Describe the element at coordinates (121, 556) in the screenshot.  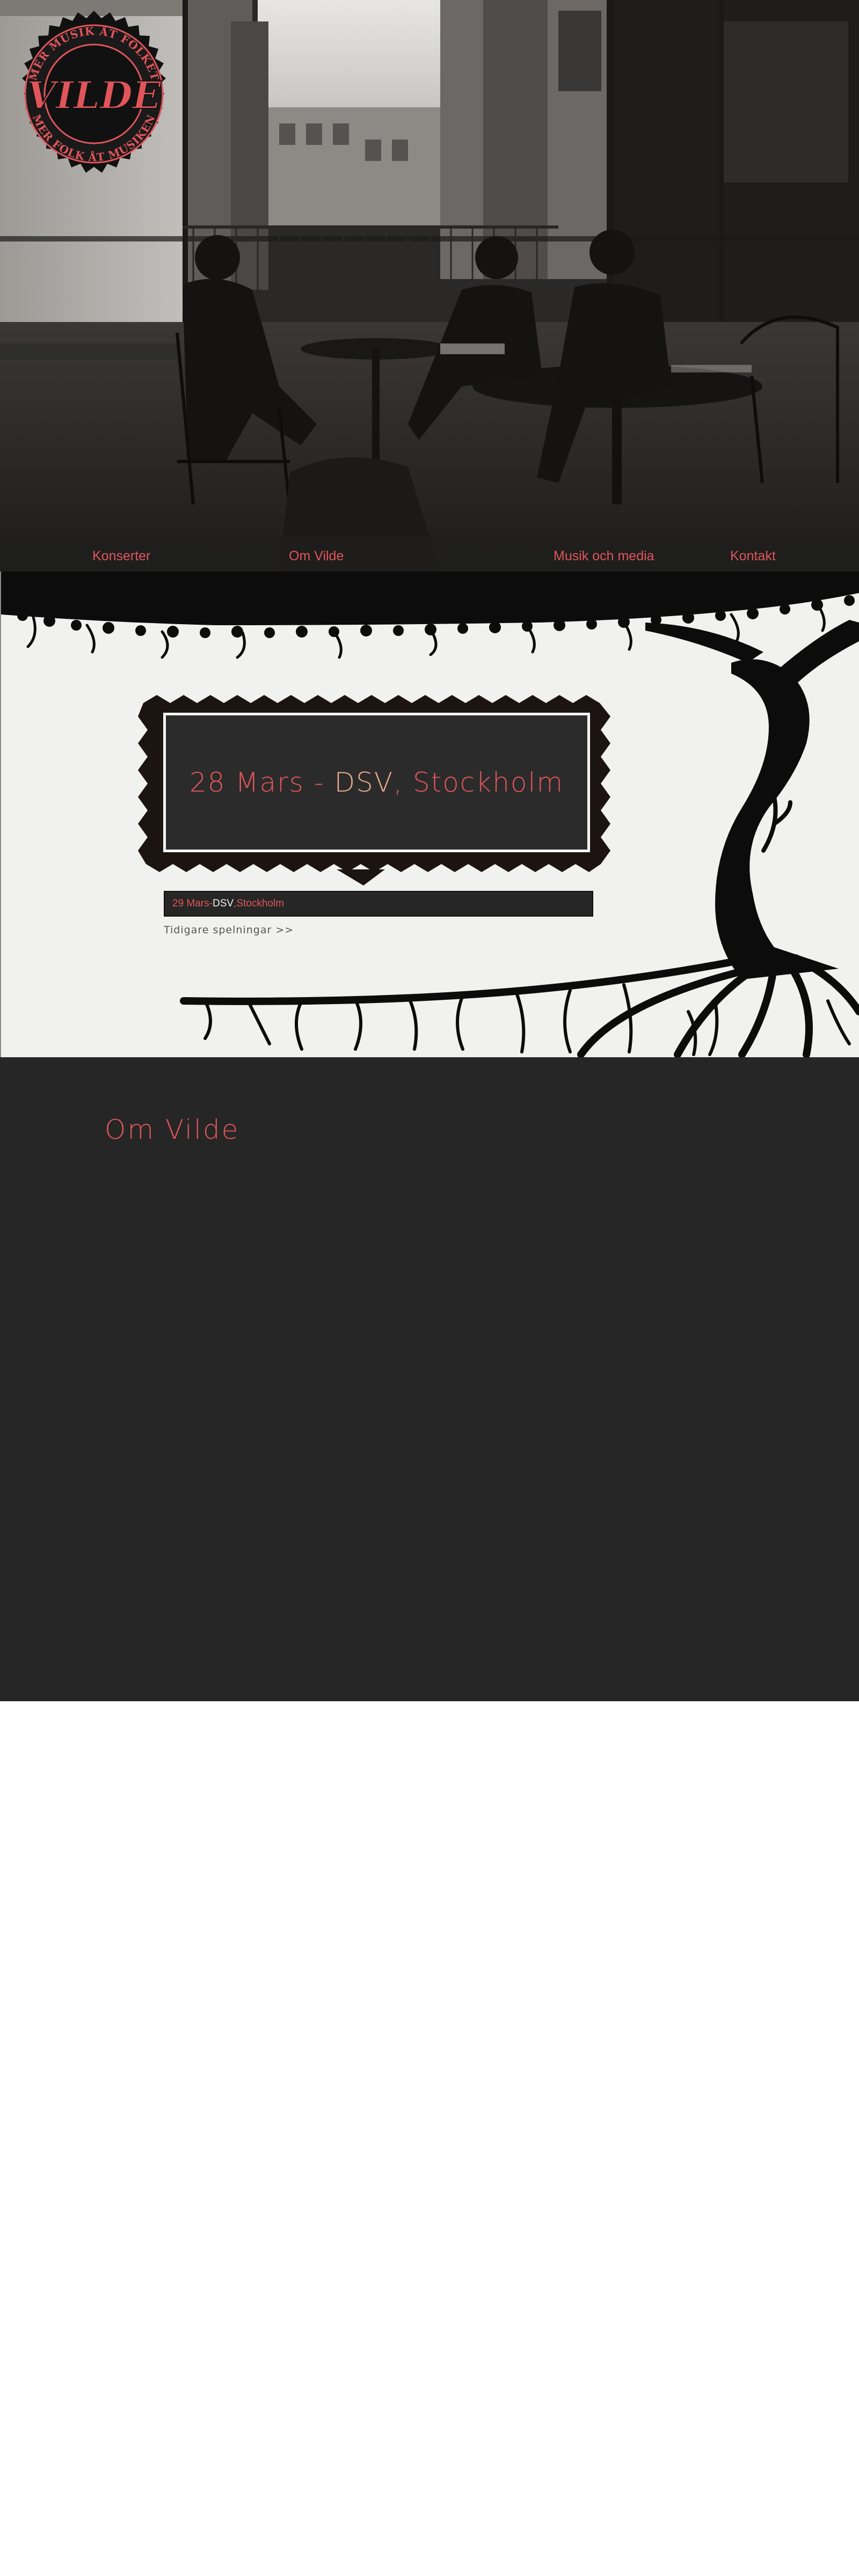
I see `nav-item-konserter: Konserter` at that location.